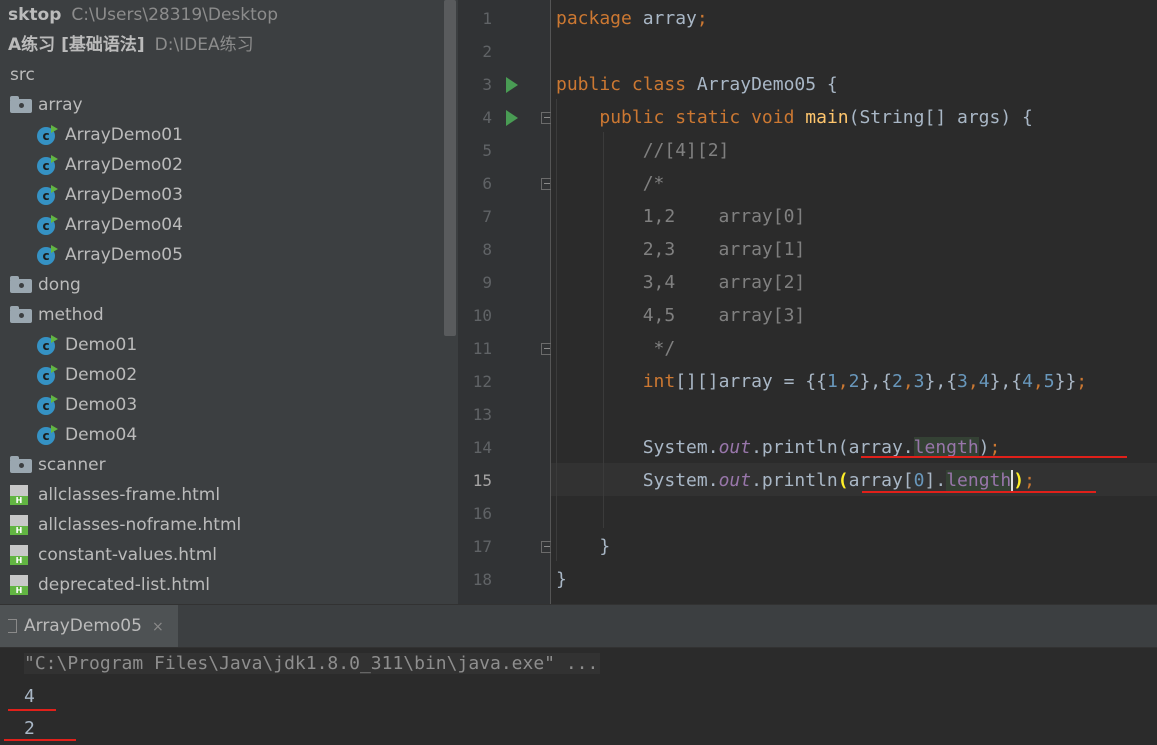 This screenshot has width=1157, height=745. Describe the element at coordinates (124, 255) in the screenshot. I see `tree-item-label: ArrayDemo05` at that location.